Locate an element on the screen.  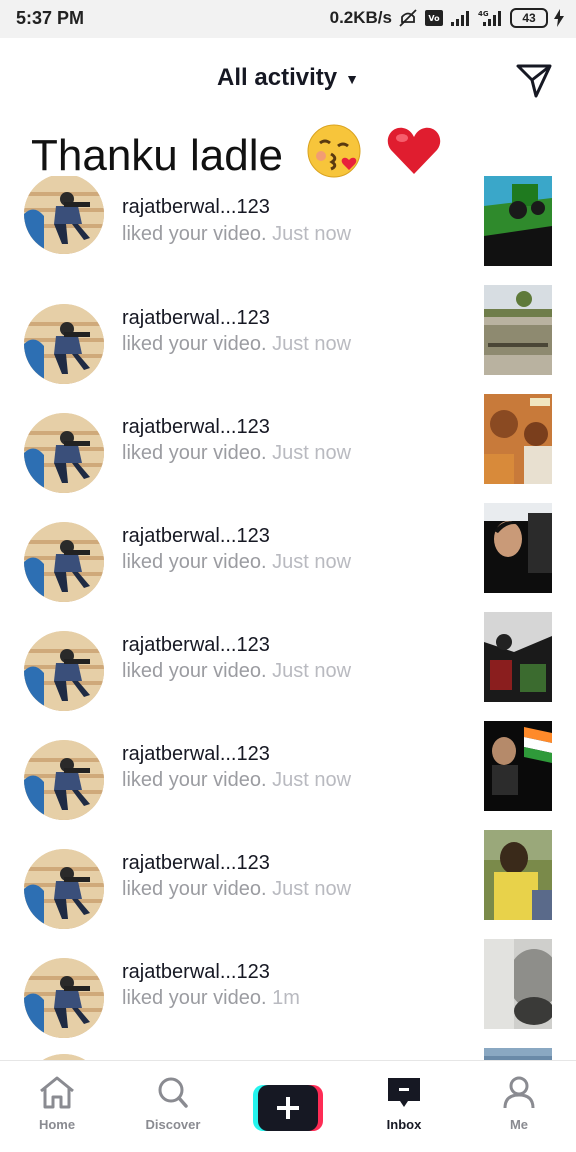
bottom-tab-bar: Home Discover Inbox Me is located at coordinates (288, 1106).